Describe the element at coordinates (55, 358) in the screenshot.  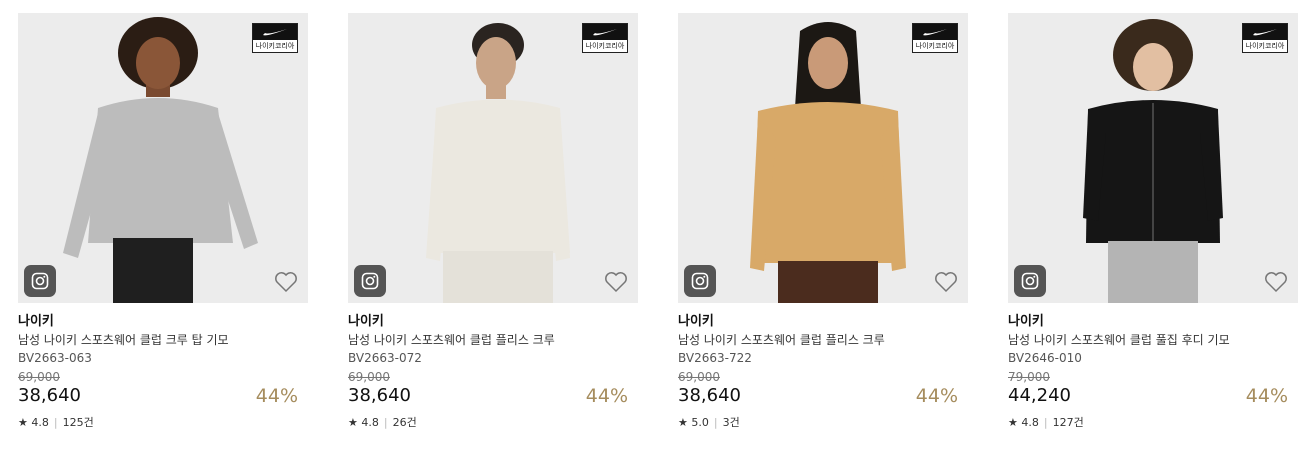
I see `product-code: BV2663-063` at that location.